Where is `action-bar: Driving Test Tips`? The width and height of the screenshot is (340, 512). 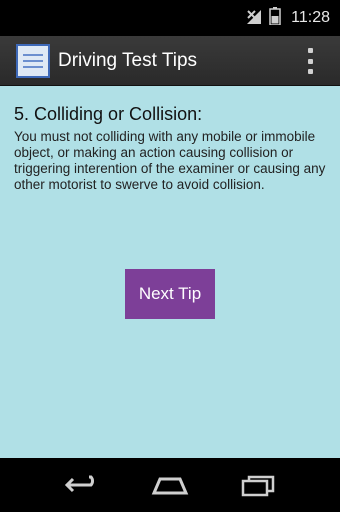
action-bar: Driving Test Tips is located at coordinates (170, 61).